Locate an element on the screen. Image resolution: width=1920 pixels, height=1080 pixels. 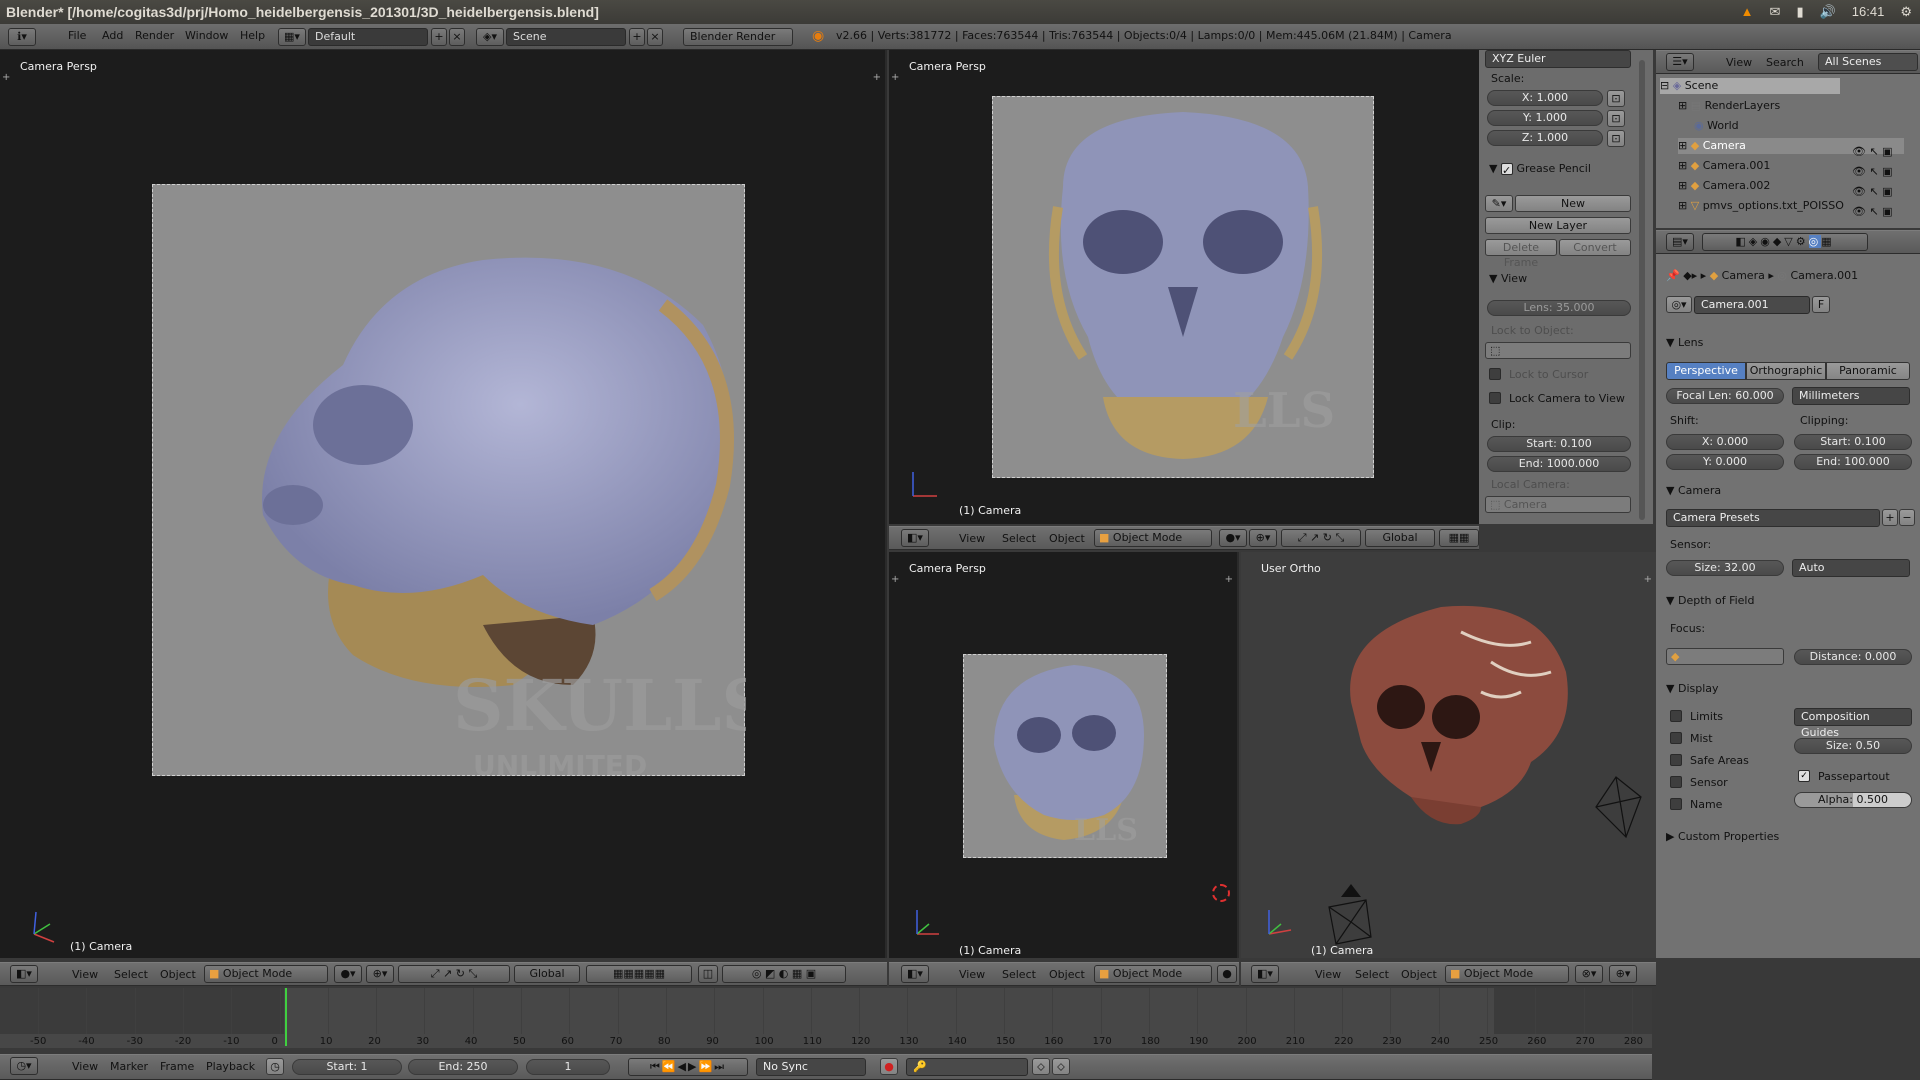
menu-add: Add is located at coordinates (112, 36).